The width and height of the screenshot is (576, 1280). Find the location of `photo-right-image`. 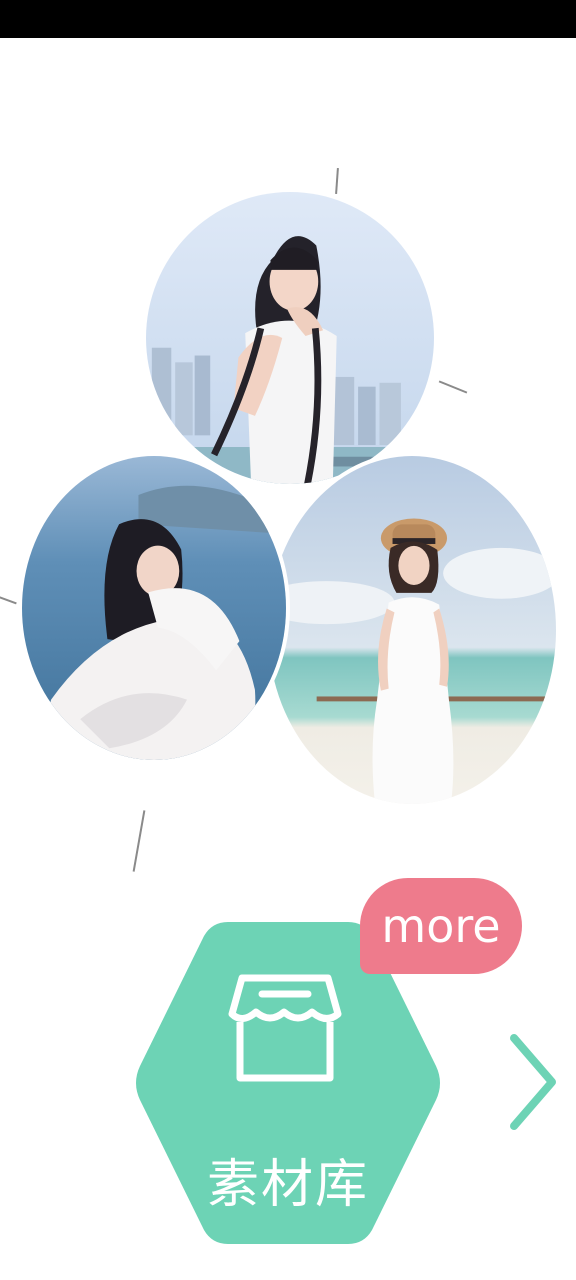

photo-right-image is located at coordinates (412, 630).